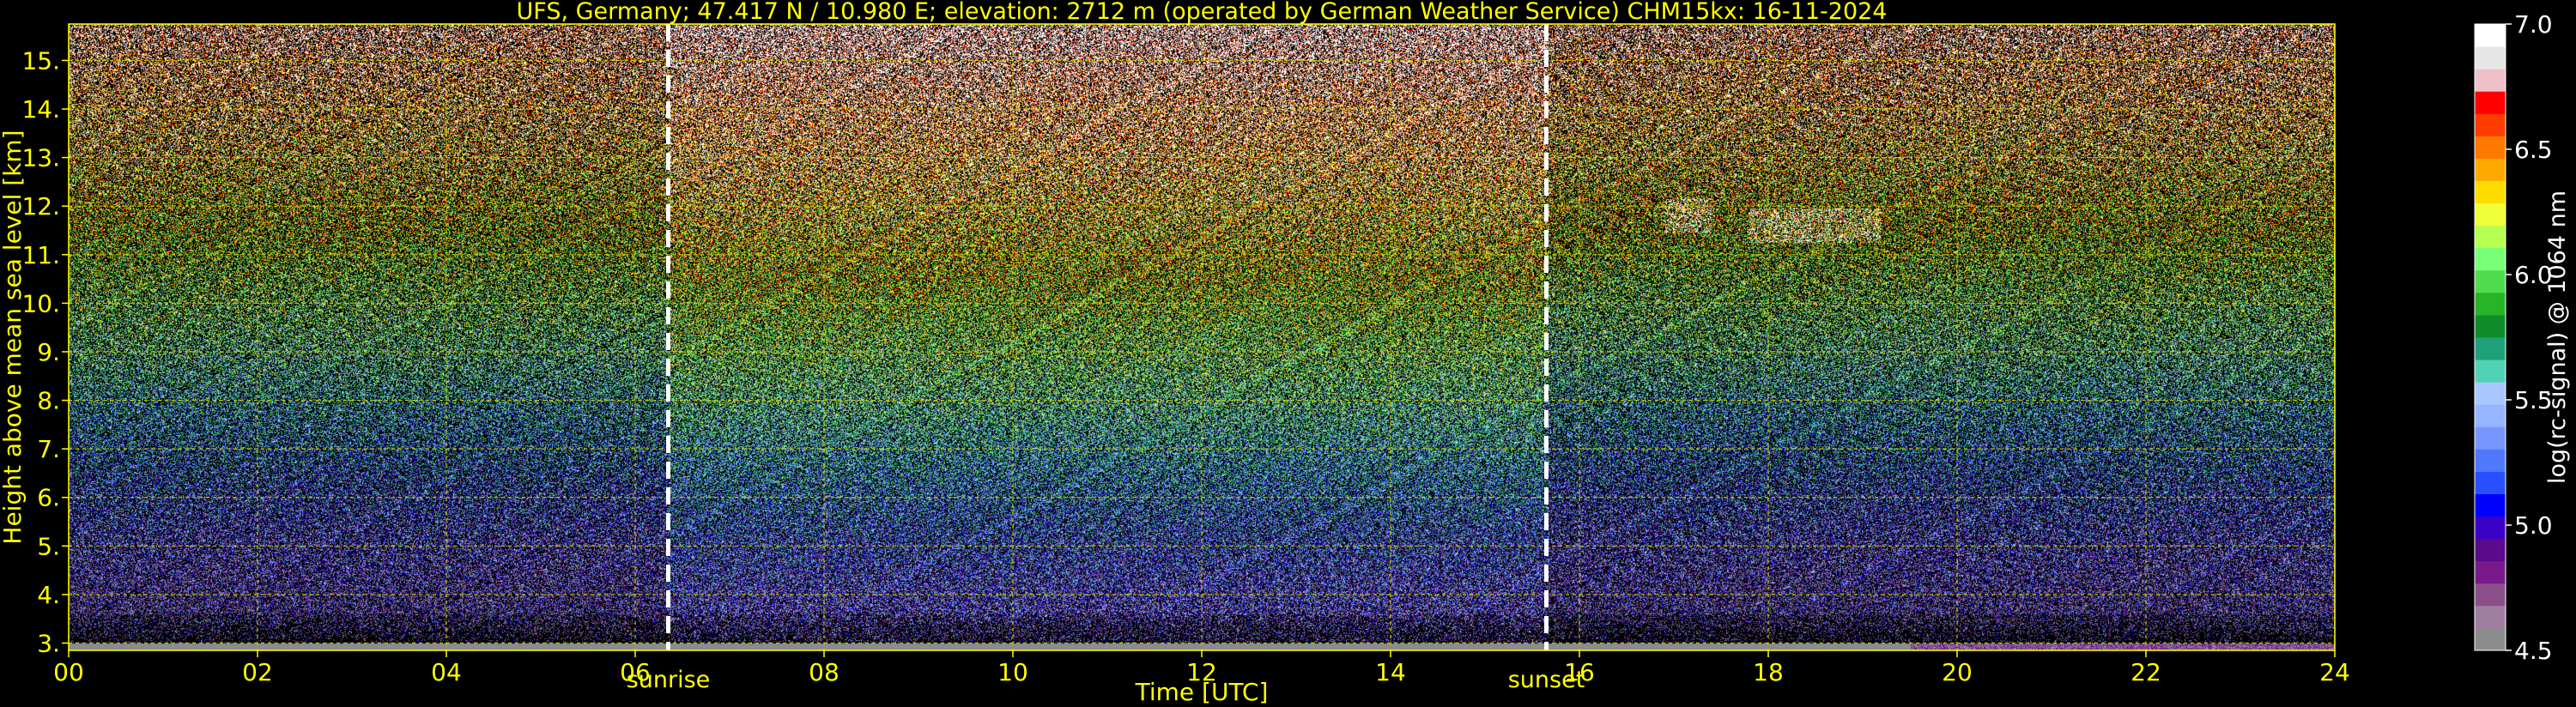 Image resolution: width=2576 pixels, height=707 pixels. What do you see at coordinates (1579, 672) in the screenshot?
I see `x-tick-label: 16` at bounding box center [1579, 672].